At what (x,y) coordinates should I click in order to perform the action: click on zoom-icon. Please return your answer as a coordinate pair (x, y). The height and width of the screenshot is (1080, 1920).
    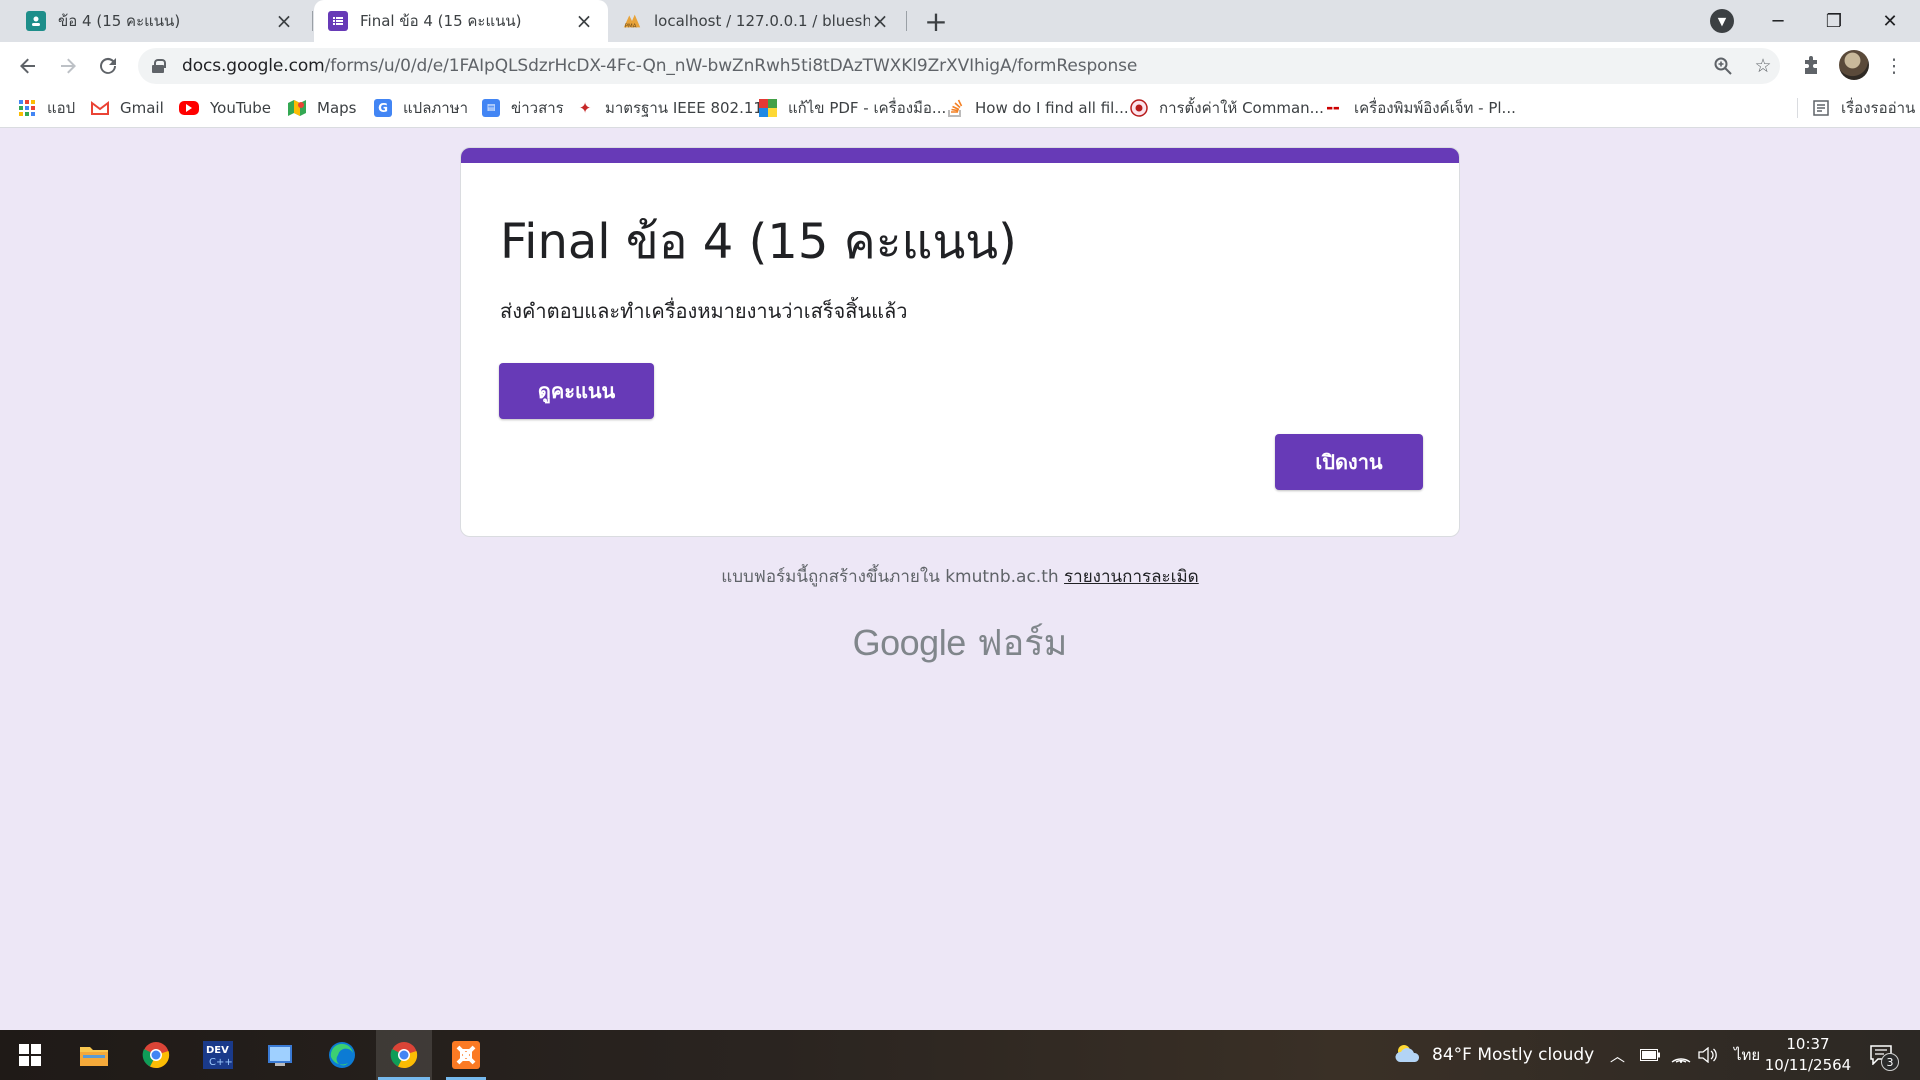
    Looking at the image, I should click on (1723, 66).